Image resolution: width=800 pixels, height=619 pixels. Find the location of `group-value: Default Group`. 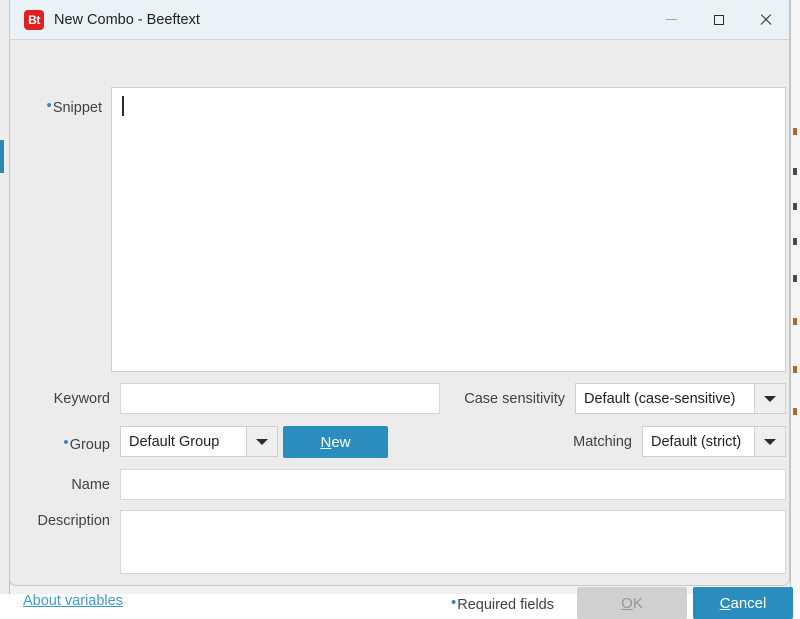

group-value: Default Group is located at coordinates (183, 441).